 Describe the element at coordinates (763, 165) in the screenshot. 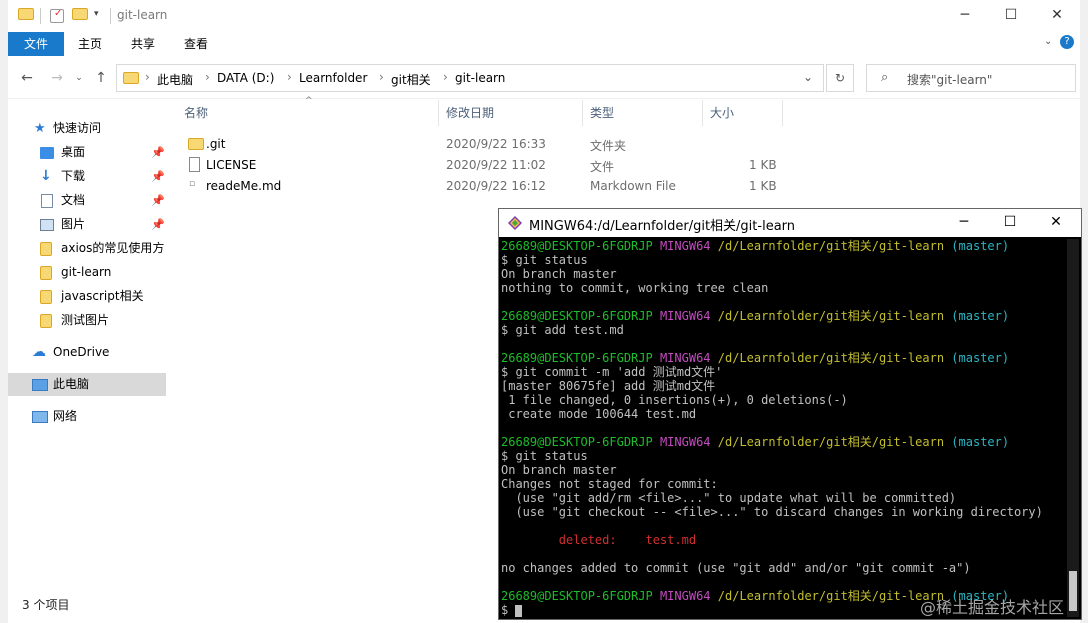

I see `file-size: 1 KB` at that location.